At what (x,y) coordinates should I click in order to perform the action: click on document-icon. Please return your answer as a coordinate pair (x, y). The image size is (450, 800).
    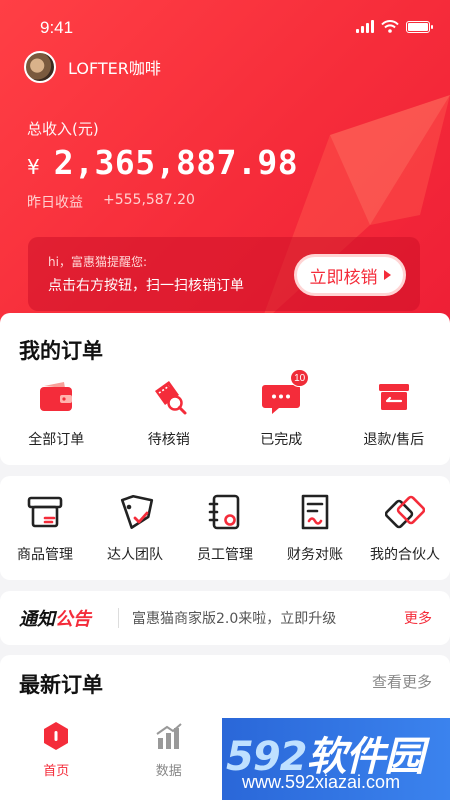
    Looking at the image, I should click on (315, 512).